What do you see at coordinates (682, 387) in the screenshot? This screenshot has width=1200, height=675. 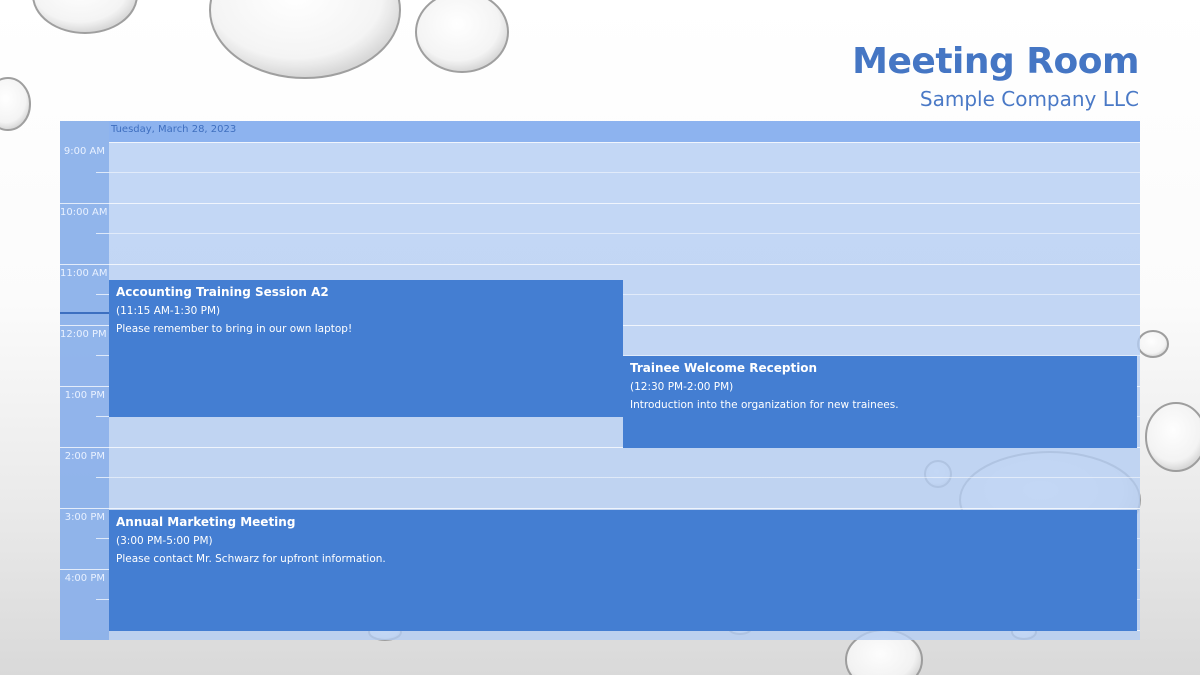 I see `appointment-time: (12:30 PM-2:00 PM)` at bounding box center [682, 387].